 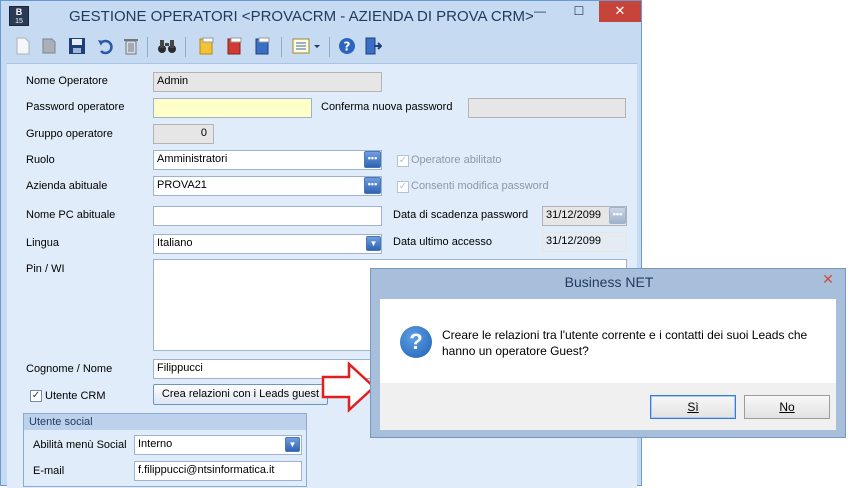 I want to click on azienda-lookup-button: •••, so click(x=372, y=185).